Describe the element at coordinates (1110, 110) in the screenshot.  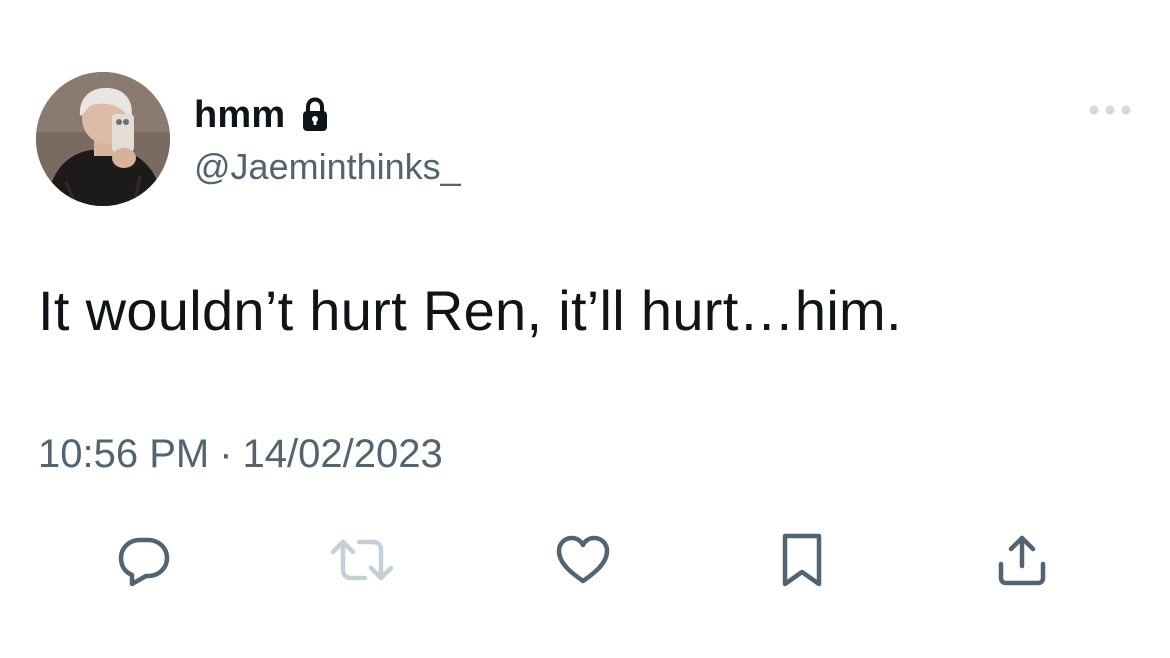
I see `more-dots-icon` at that location.